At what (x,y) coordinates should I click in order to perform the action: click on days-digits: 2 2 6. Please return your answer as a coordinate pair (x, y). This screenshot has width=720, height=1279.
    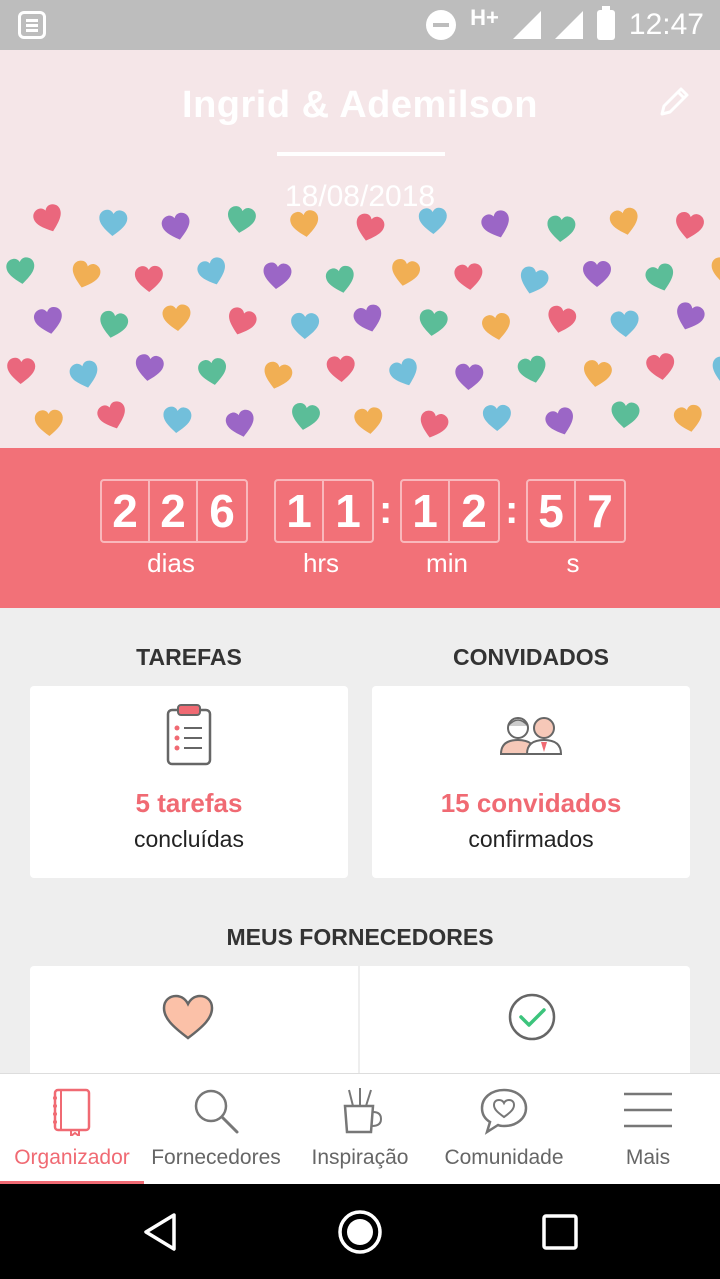
    Looking at the image, I should click on (174, 511).